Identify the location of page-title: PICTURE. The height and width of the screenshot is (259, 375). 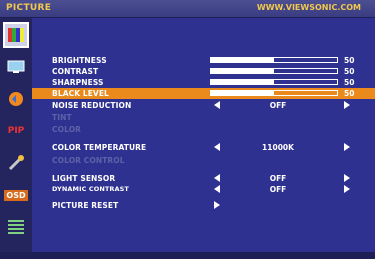
(29, 8).